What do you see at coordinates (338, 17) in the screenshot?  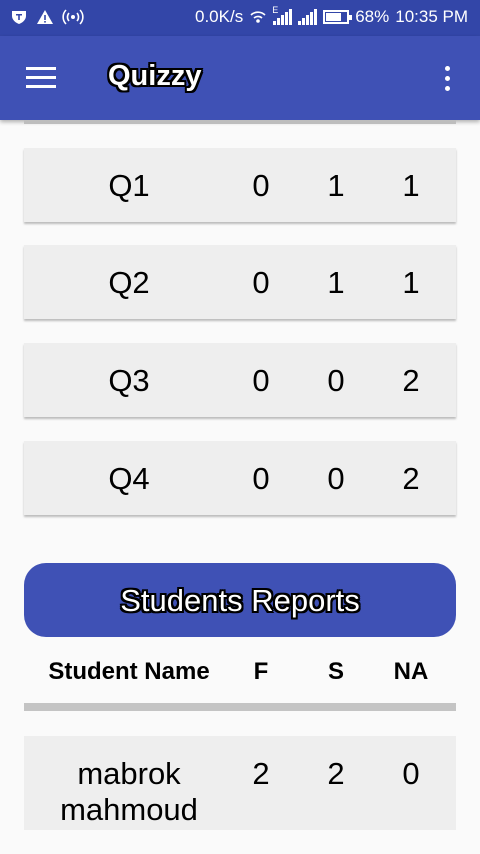 I see `battery-icon` at bounding box center [338, 17].